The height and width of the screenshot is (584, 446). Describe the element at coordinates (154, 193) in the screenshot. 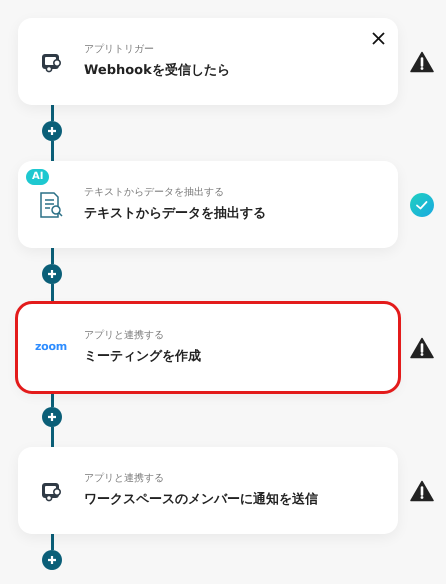

I see `step-caption: テキストからデータを抽出する` at that location.